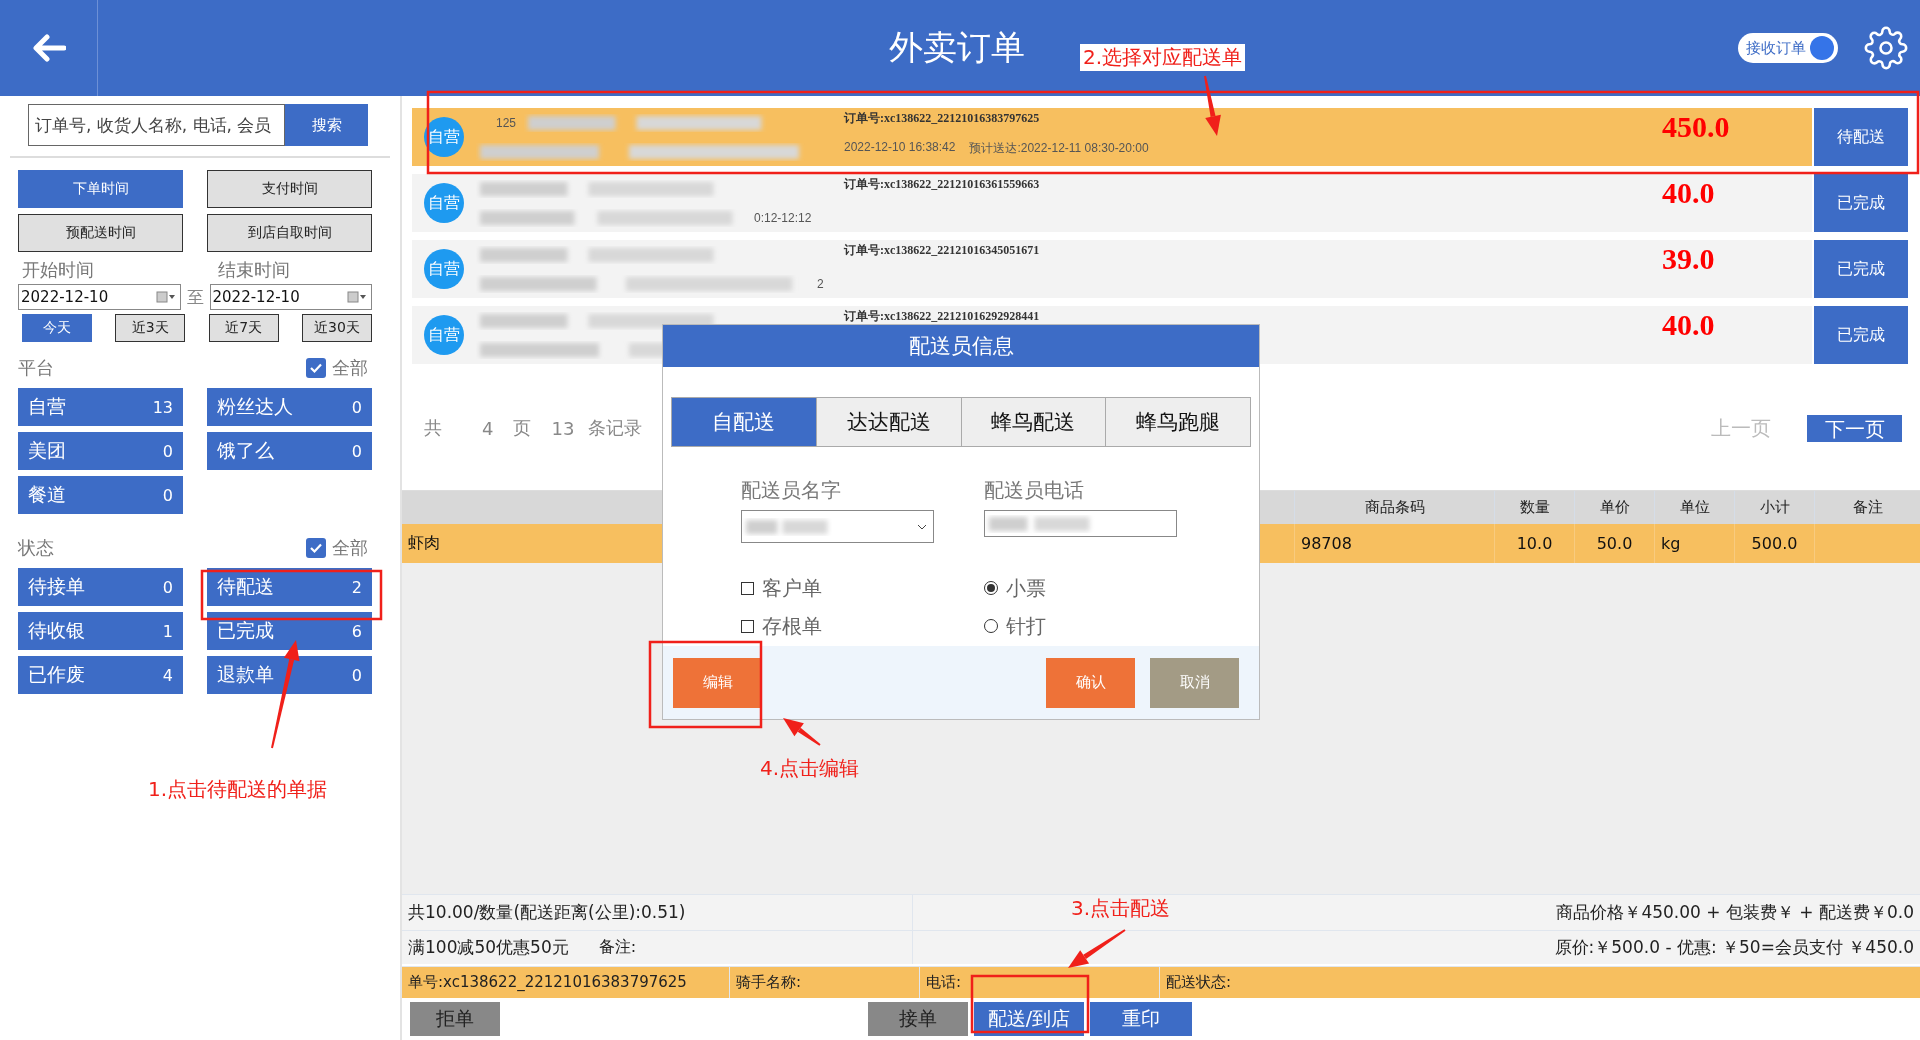  I want to click on summary-text: 共10.00/数量(配送距离(公里):0.51), so click(547, 912).